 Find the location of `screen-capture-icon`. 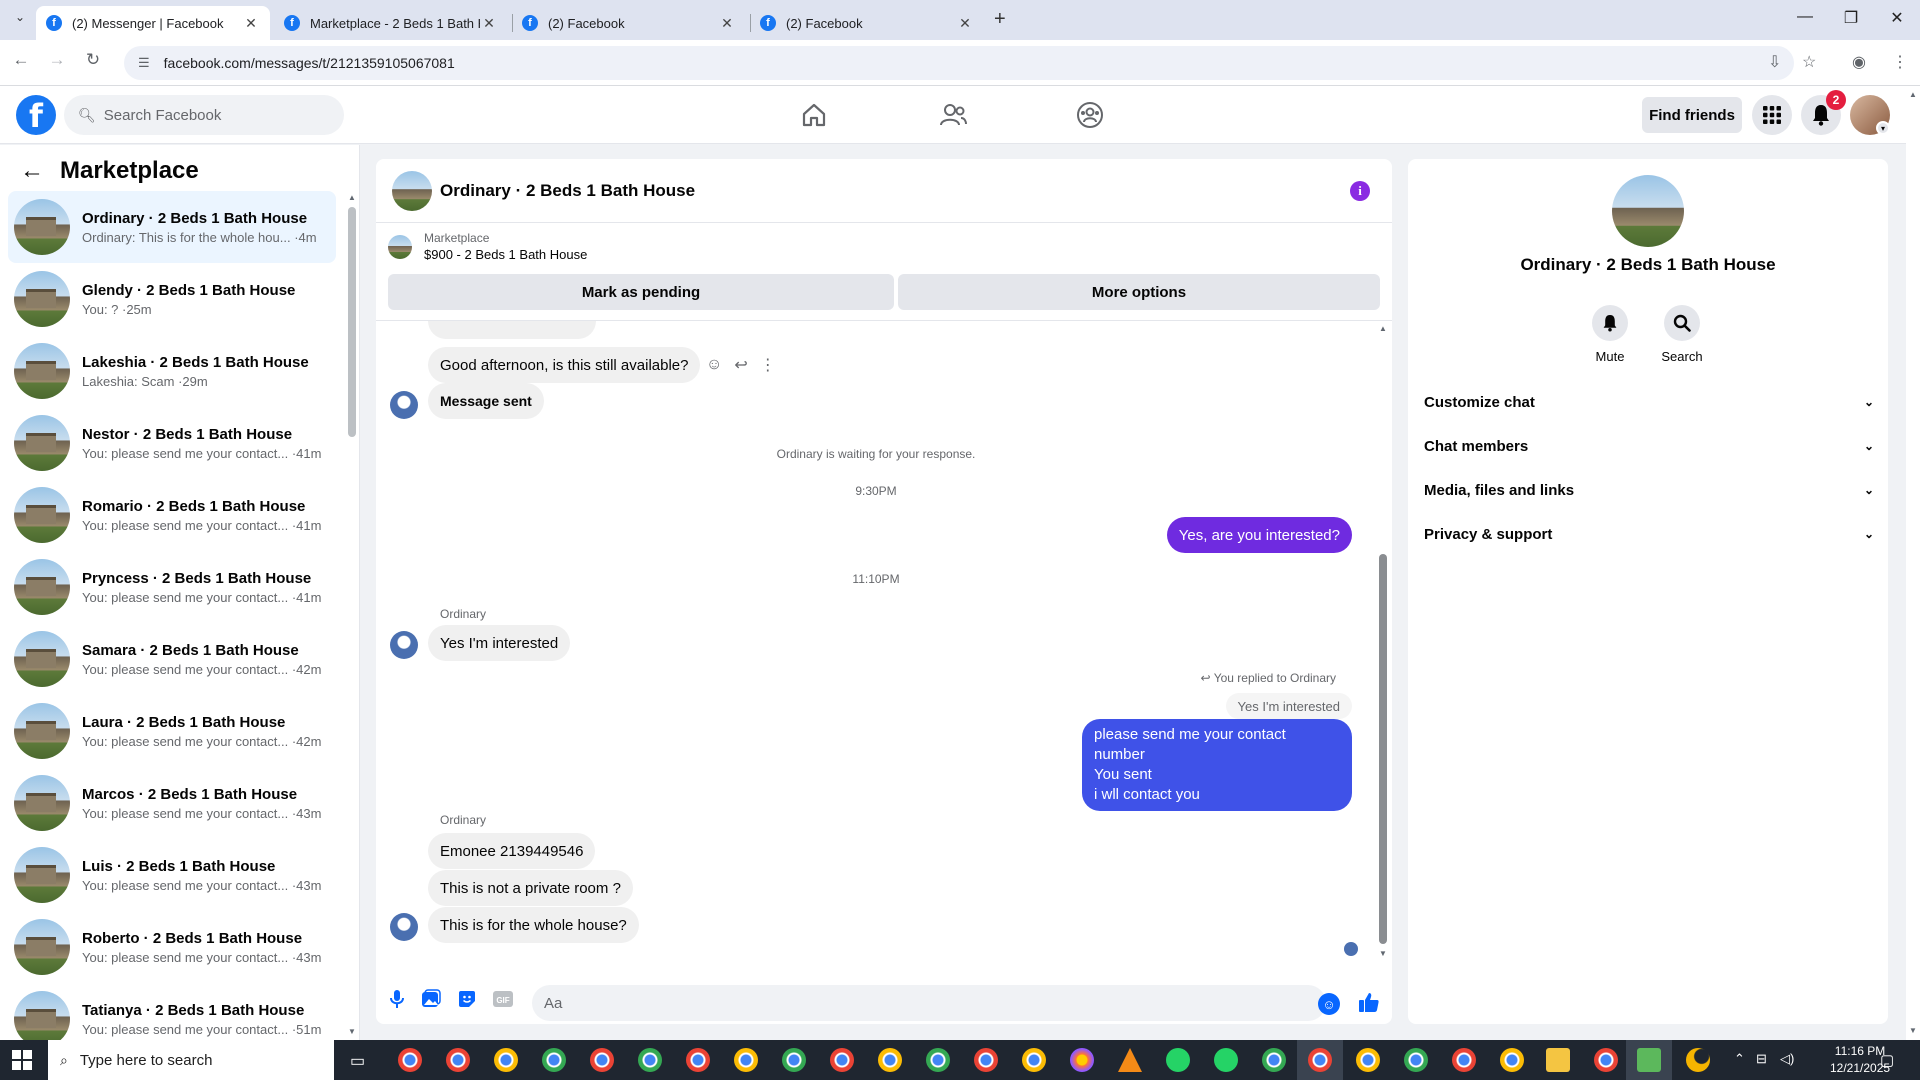

screen-capture-icon is located at coordinates (1649, 1060).